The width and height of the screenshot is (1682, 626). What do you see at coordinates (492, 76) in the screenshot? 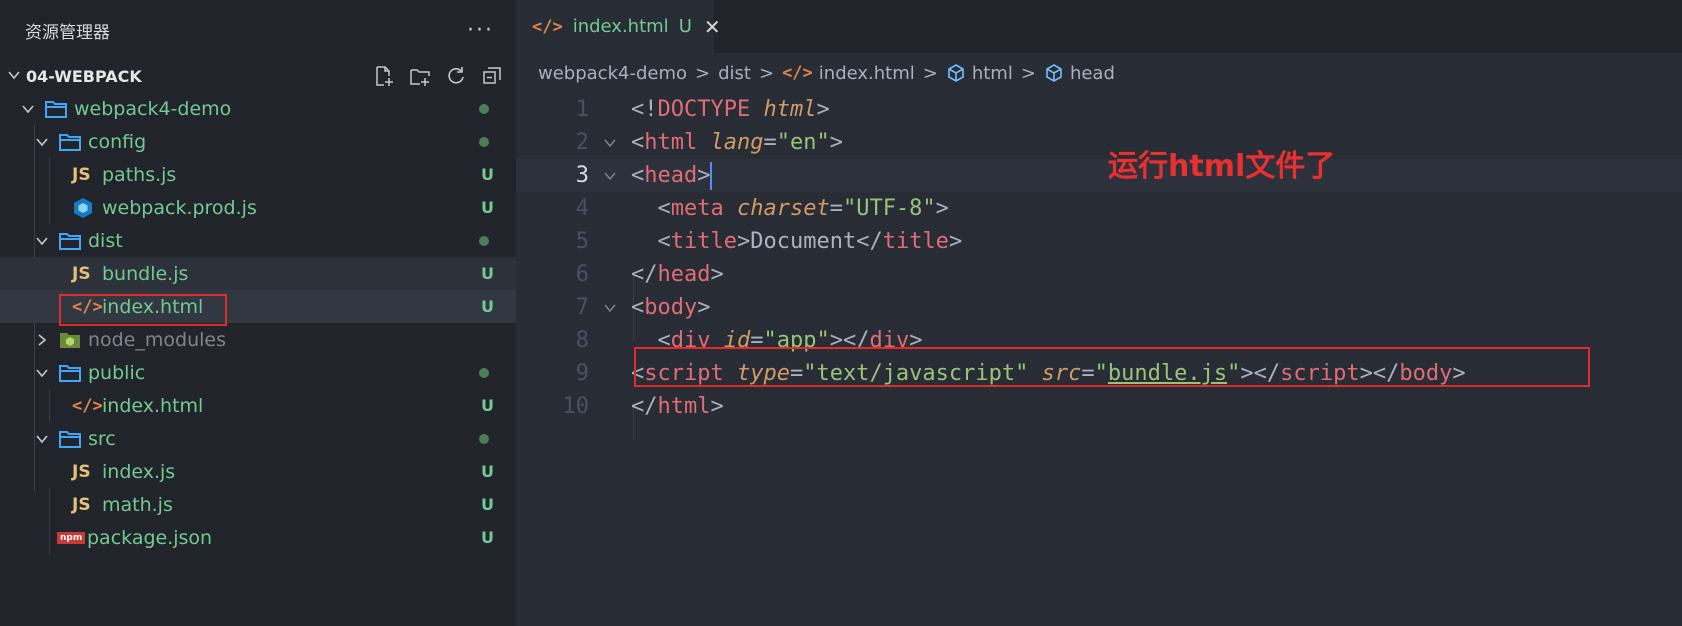
I see `collapse-all-icon` at bounding box center [492, 76].